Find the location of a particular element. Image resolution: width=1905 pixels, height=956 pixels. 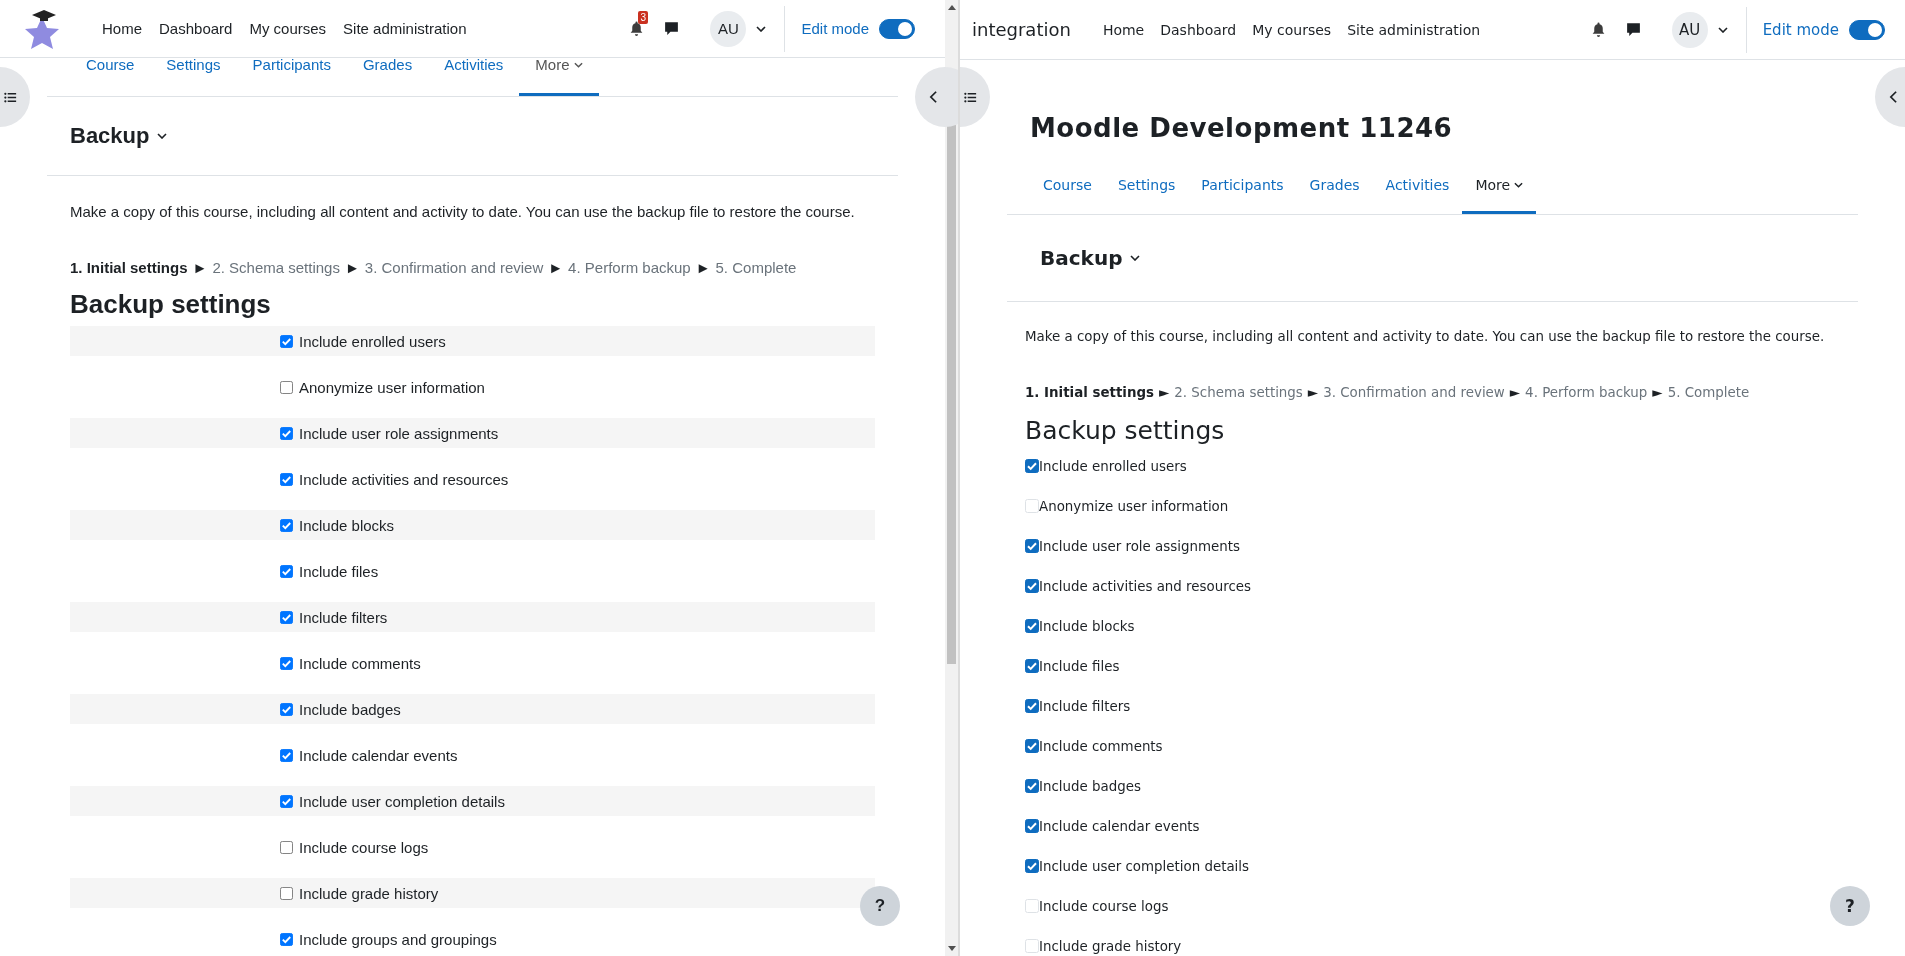

edit-mode-label: Edit mode is located at coordinates (1800, 29).